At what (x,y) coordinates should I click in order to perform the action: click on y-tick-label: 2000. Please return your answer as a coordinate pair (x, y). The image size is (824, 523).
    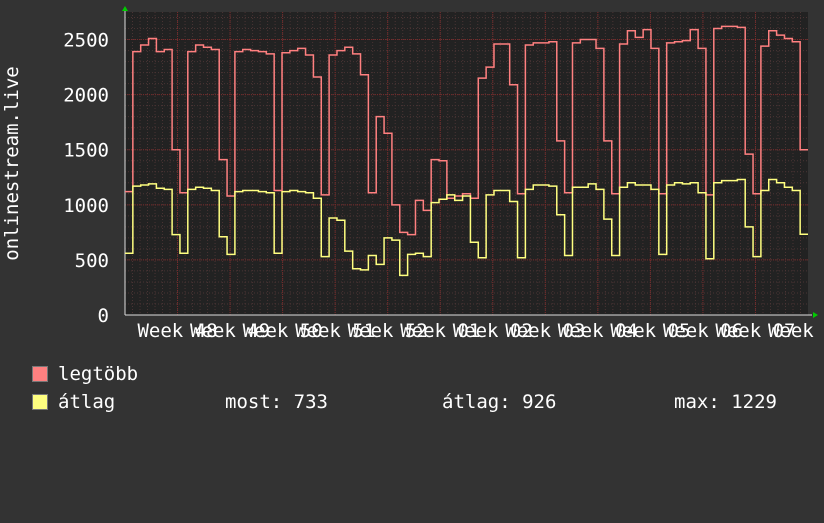
    Looking at the image, I should click on (86, 96).